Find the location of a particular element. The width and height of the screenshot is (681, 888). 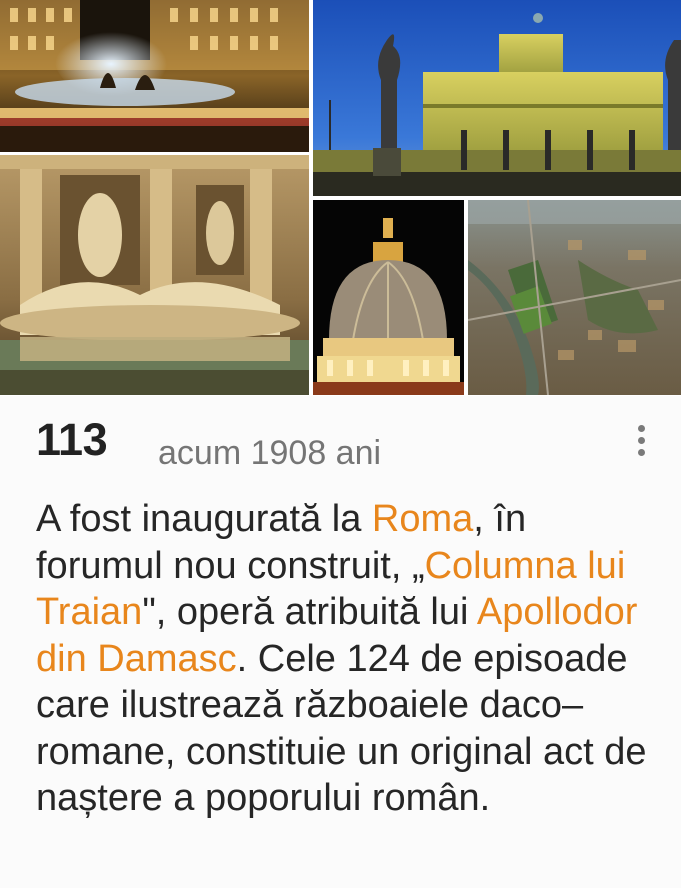

castel-sant-angelo-photo is located at coordinates (497, 98).